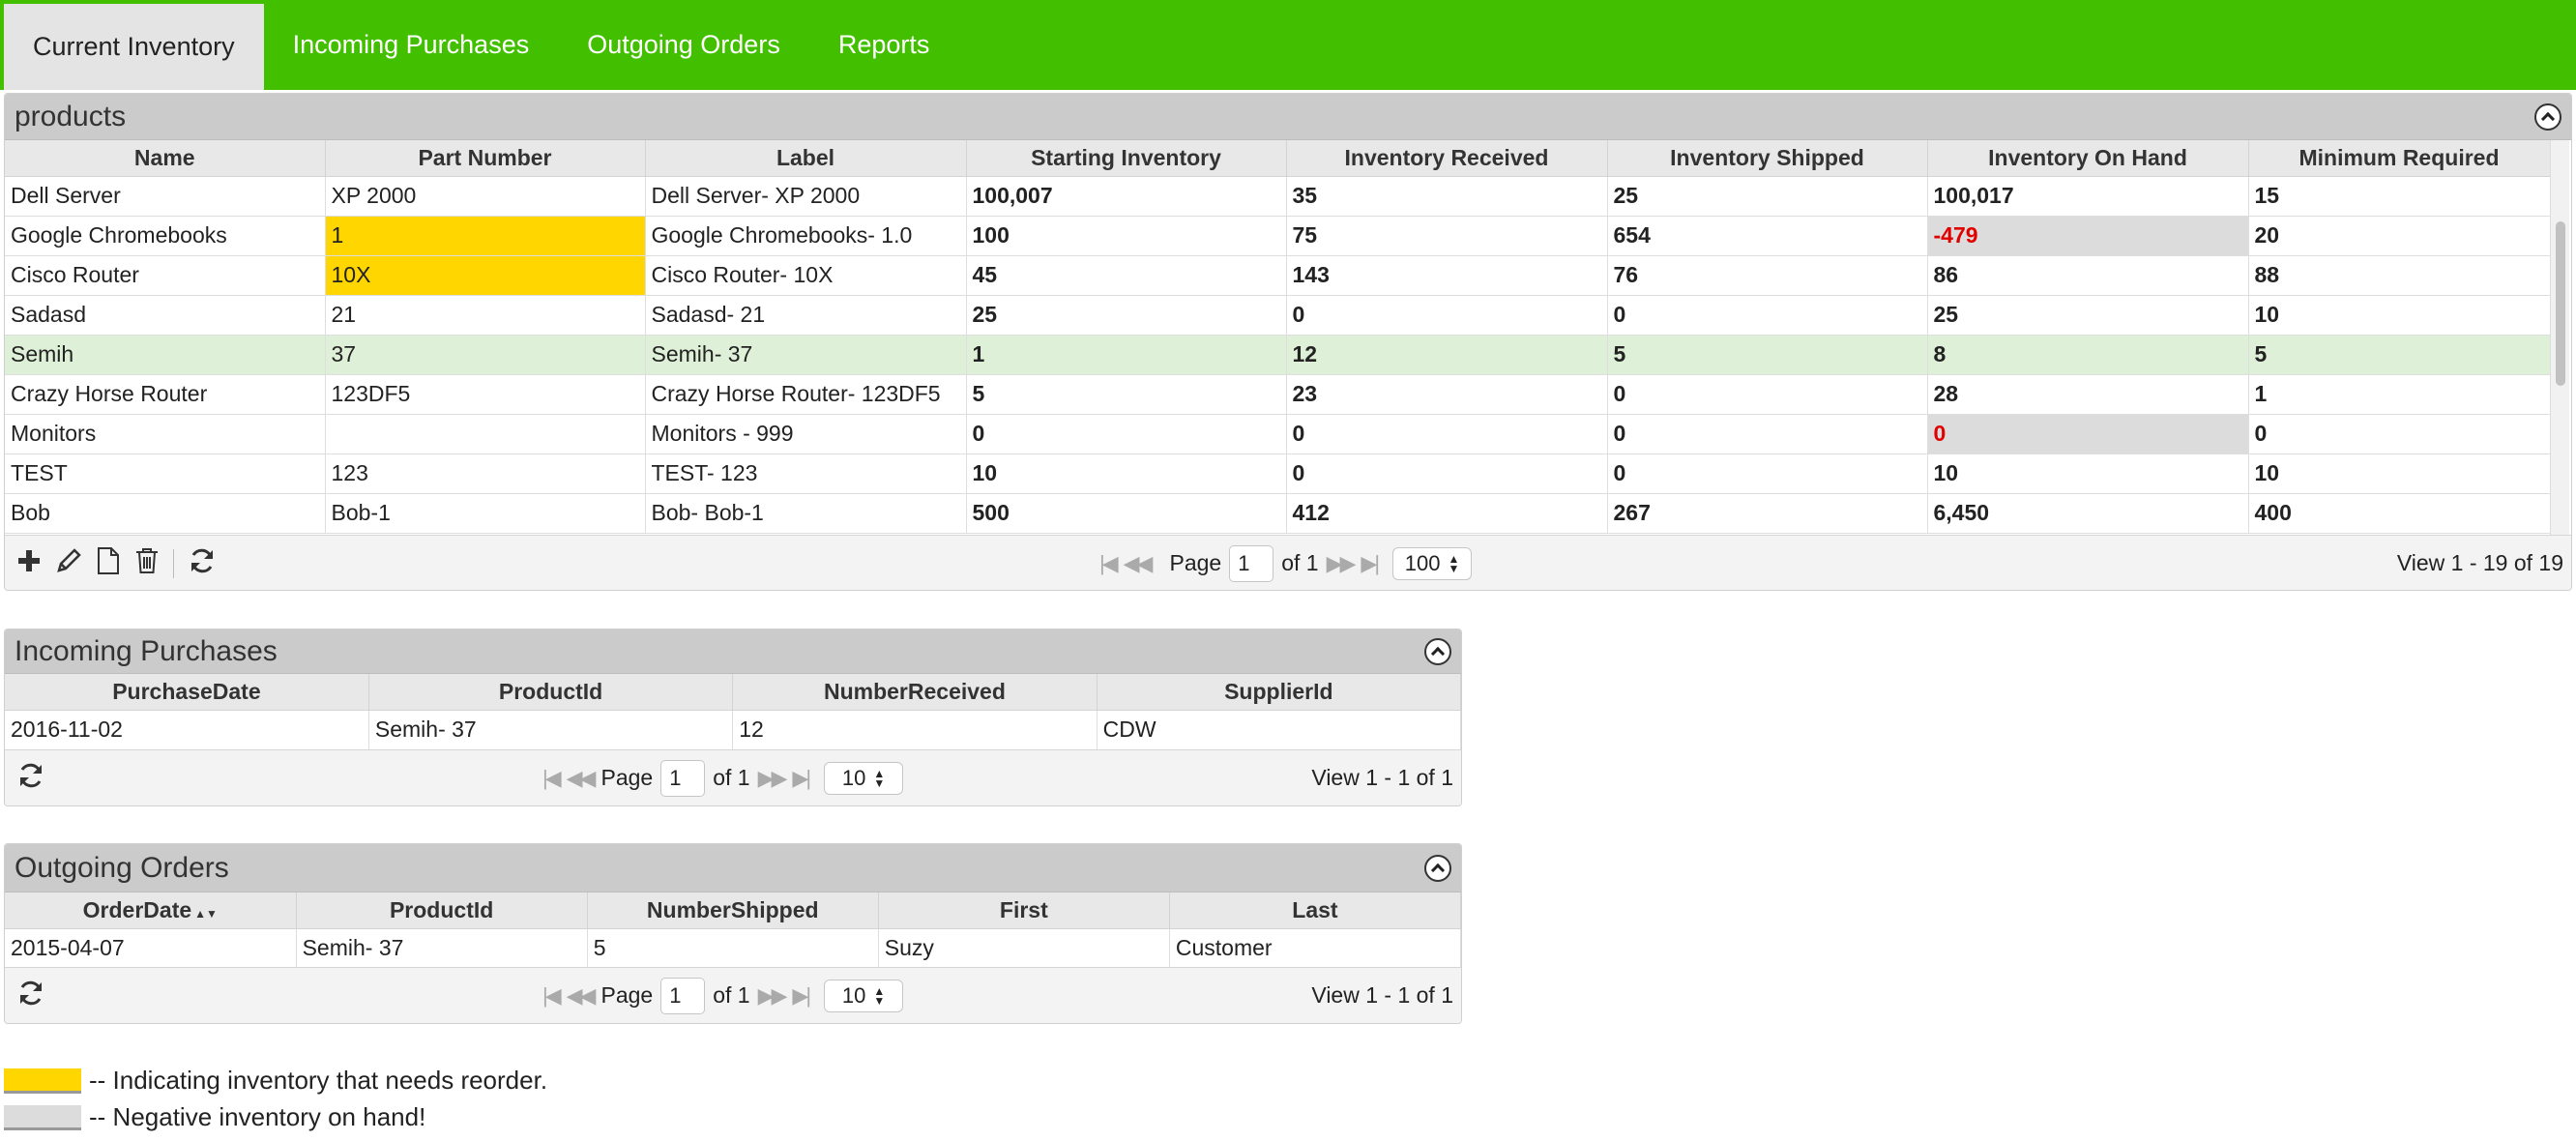 The image size is (2576, 1141). Describe the element at coordinates (2088, 196) in the screenshot. I see `cell-inventory-on-hand: 100,017` at that location.